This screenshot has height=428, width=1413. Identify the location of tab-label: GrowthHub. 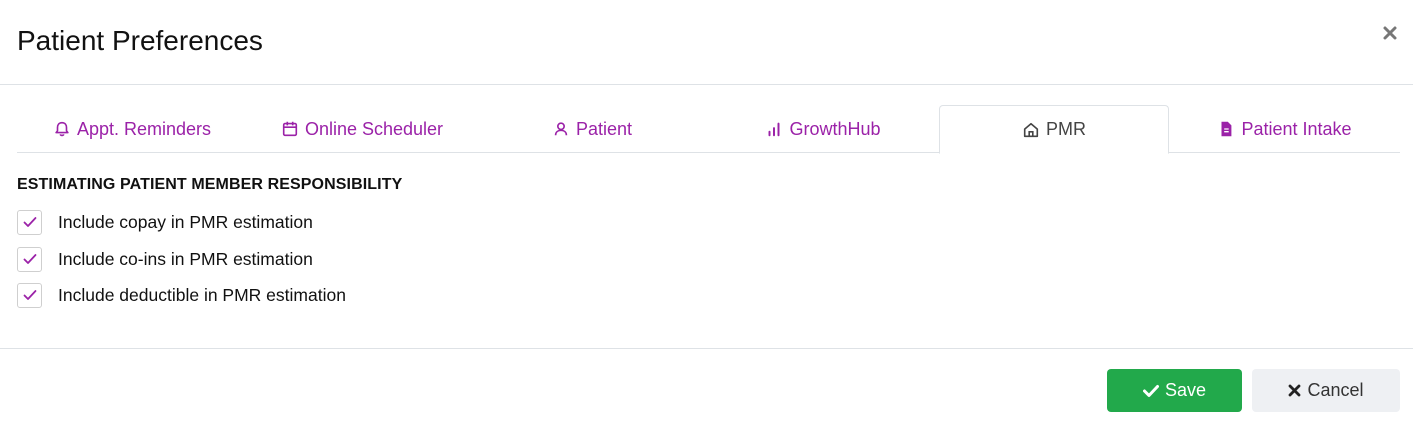
(835, 128).